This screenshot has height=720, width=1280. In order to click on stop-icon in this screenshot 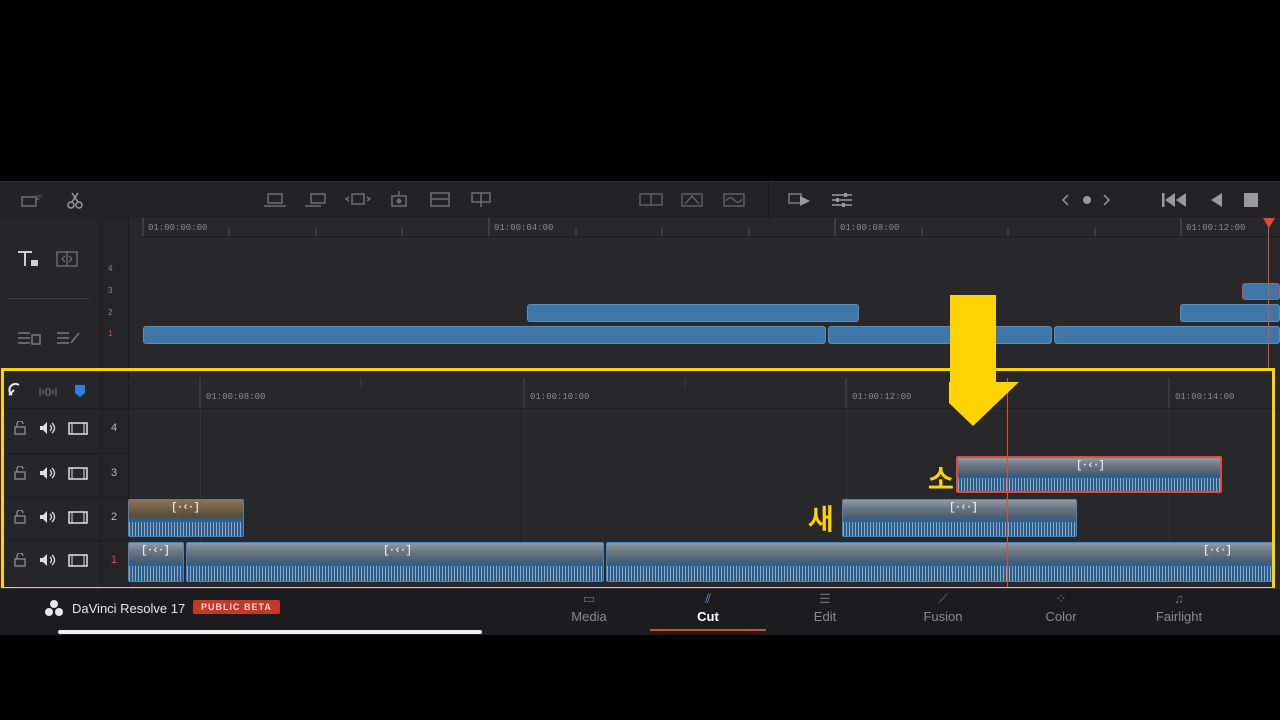, I will do `click(1251, 200)`.